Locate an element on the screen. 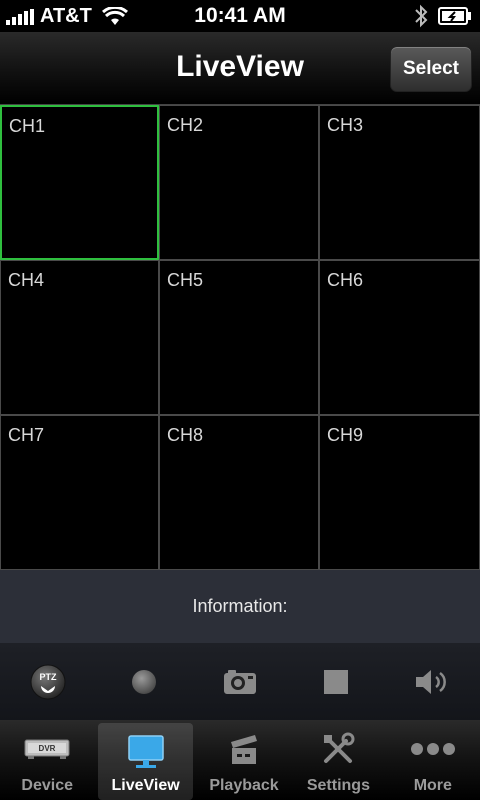  clapperboard-icon is located at coordinates (244, 749).